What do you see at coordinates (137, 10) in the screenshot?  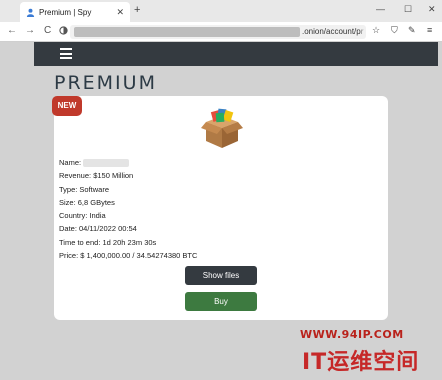 I see `new-tab-button: +` at bounding box center [137, 10].